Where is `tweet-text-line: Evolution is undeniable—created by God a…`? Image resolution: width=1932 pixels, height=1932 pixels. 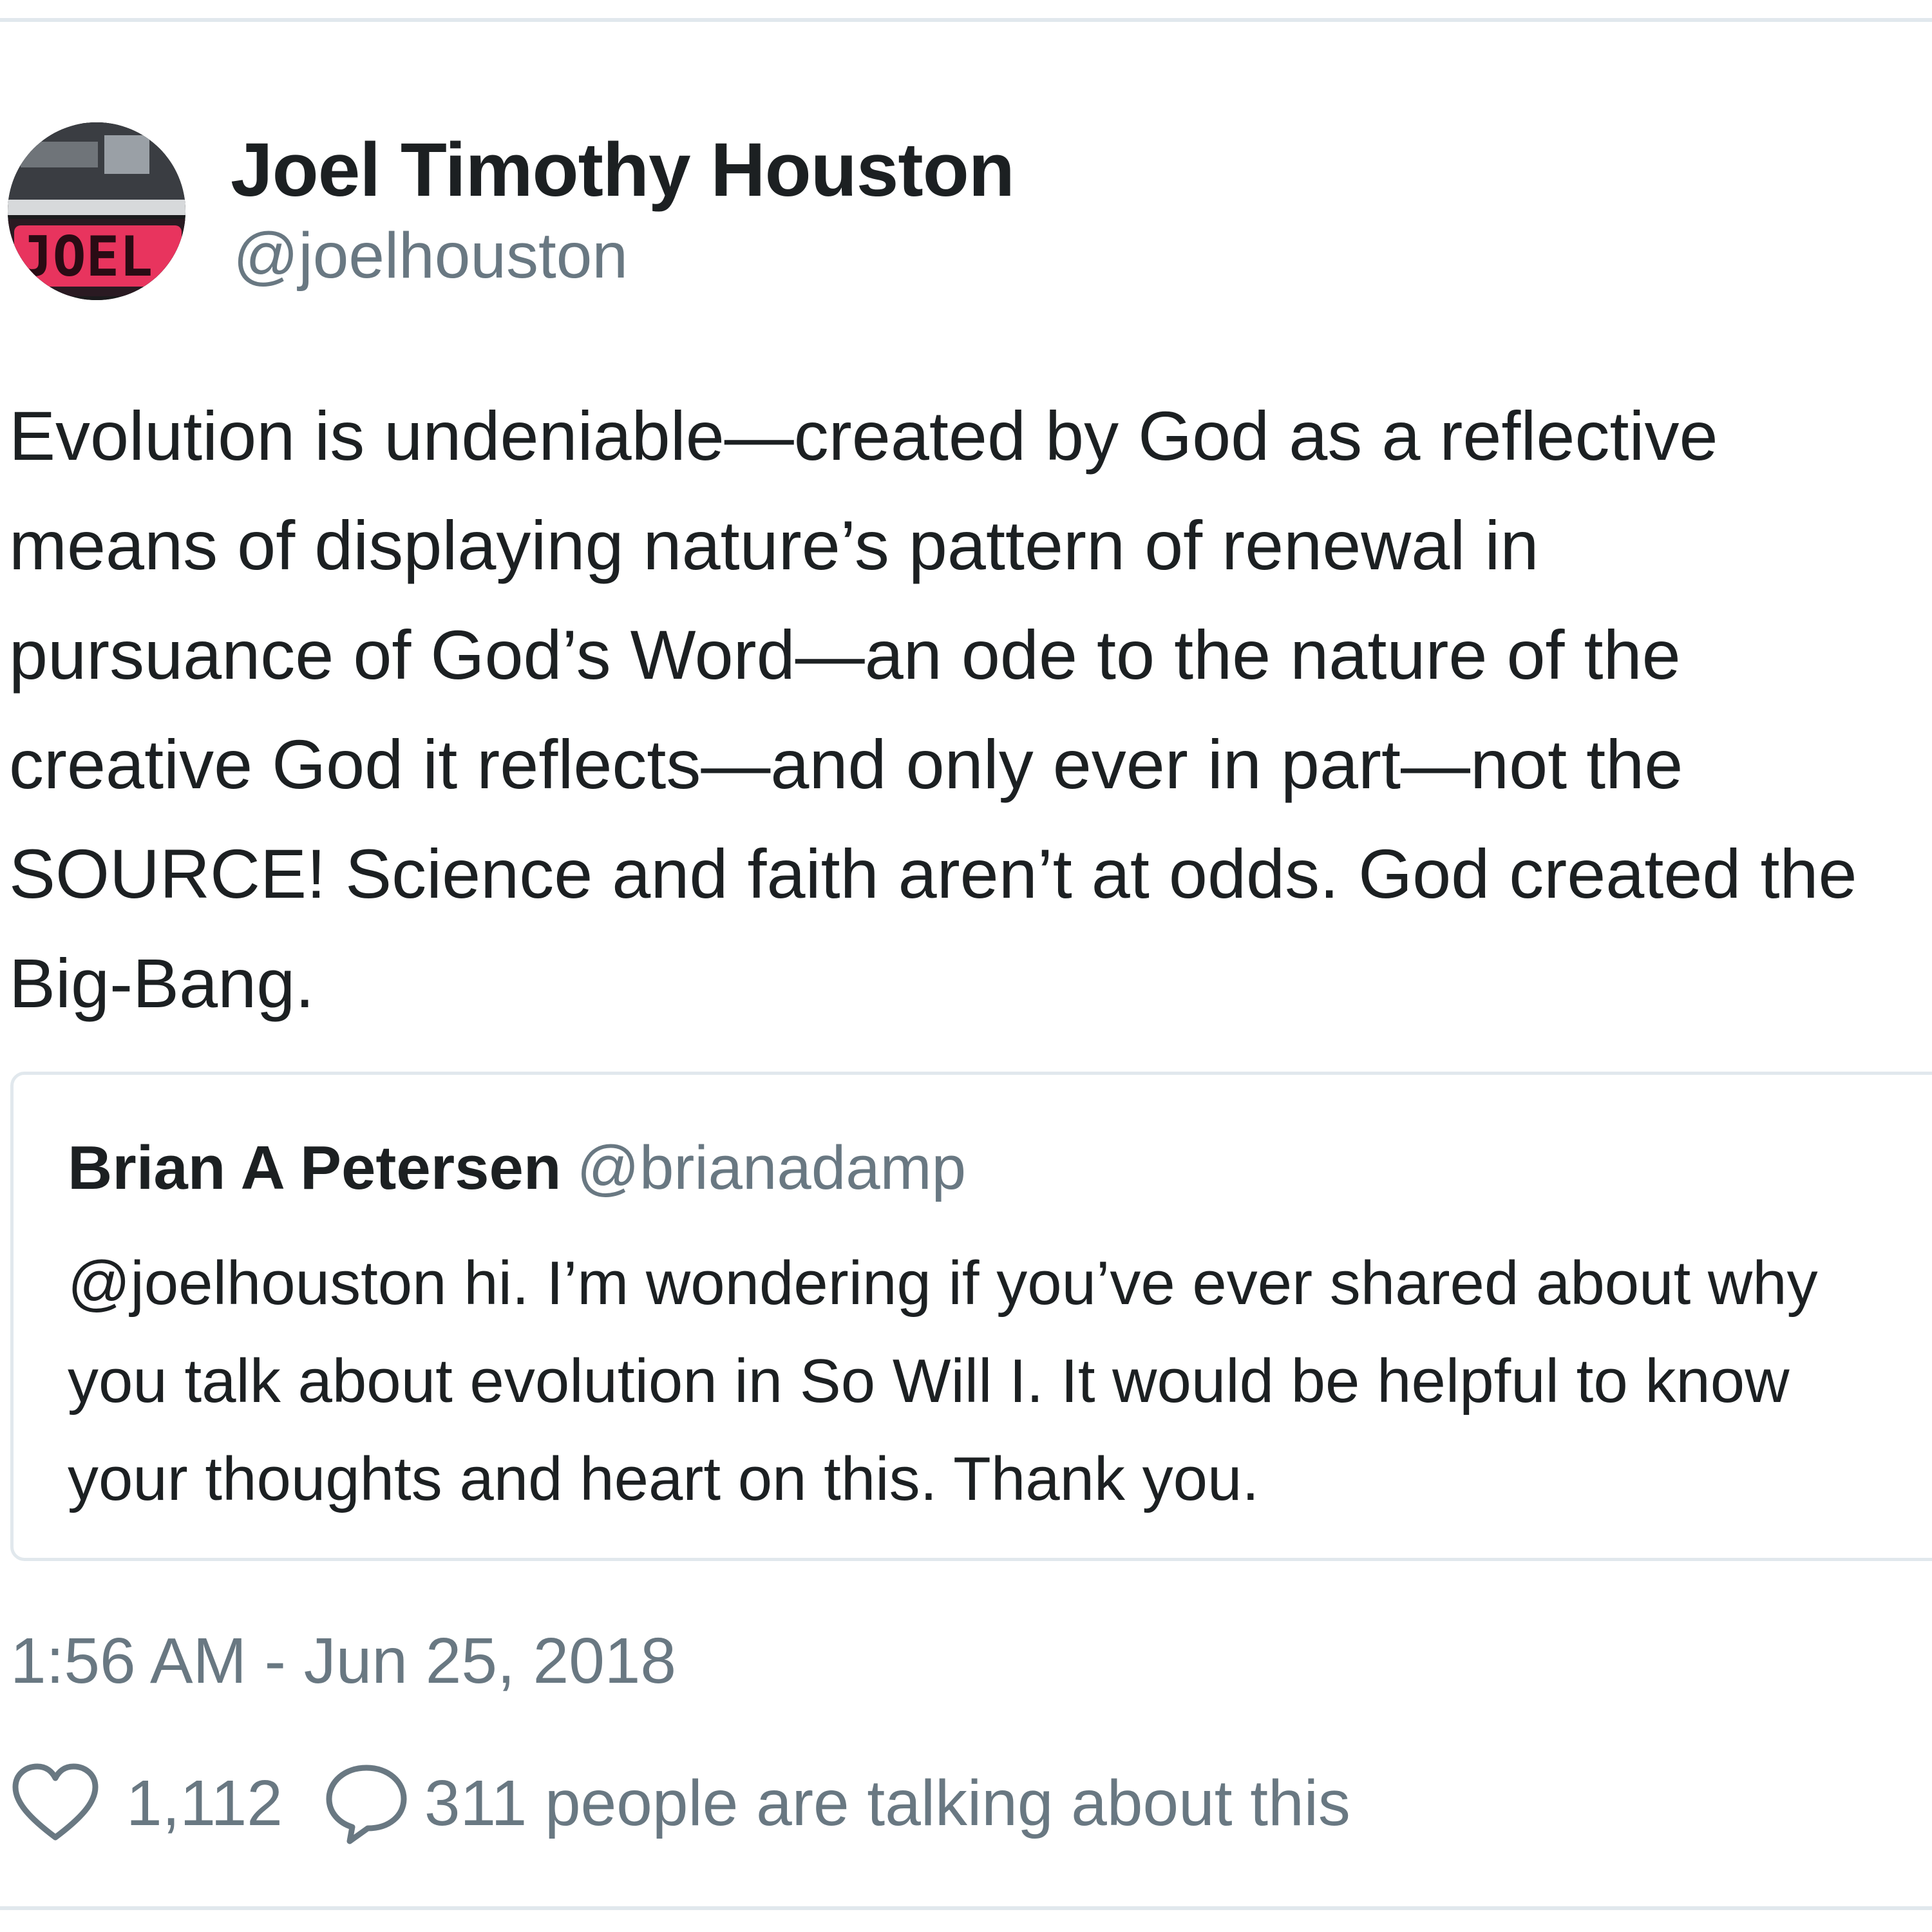
tweet-text-line: Evolution is undeniable—created by God a… is located at coordinates (863, 436).